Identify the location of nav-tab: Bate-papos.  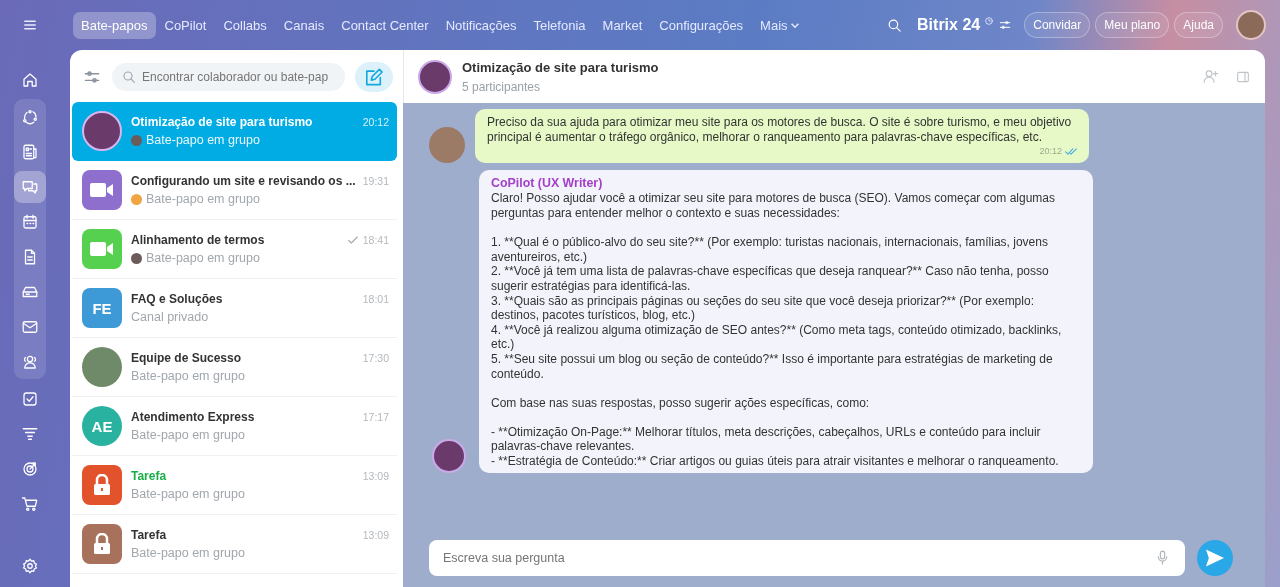
(114, 25).